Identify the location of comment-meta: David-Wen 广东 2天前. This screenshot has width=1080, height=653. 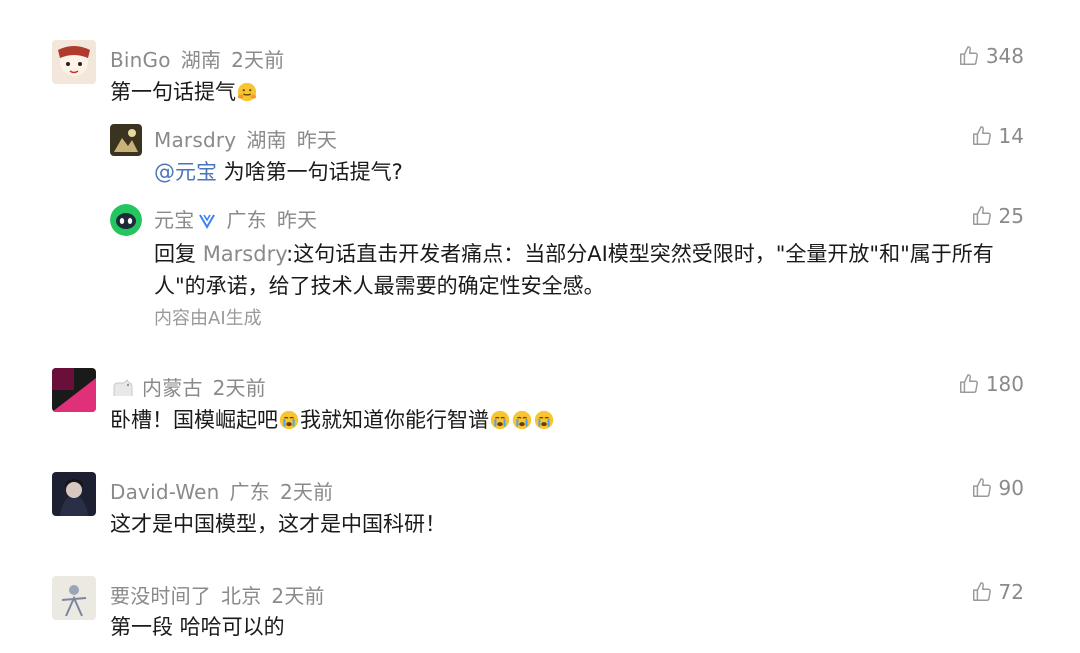
(226, 490).